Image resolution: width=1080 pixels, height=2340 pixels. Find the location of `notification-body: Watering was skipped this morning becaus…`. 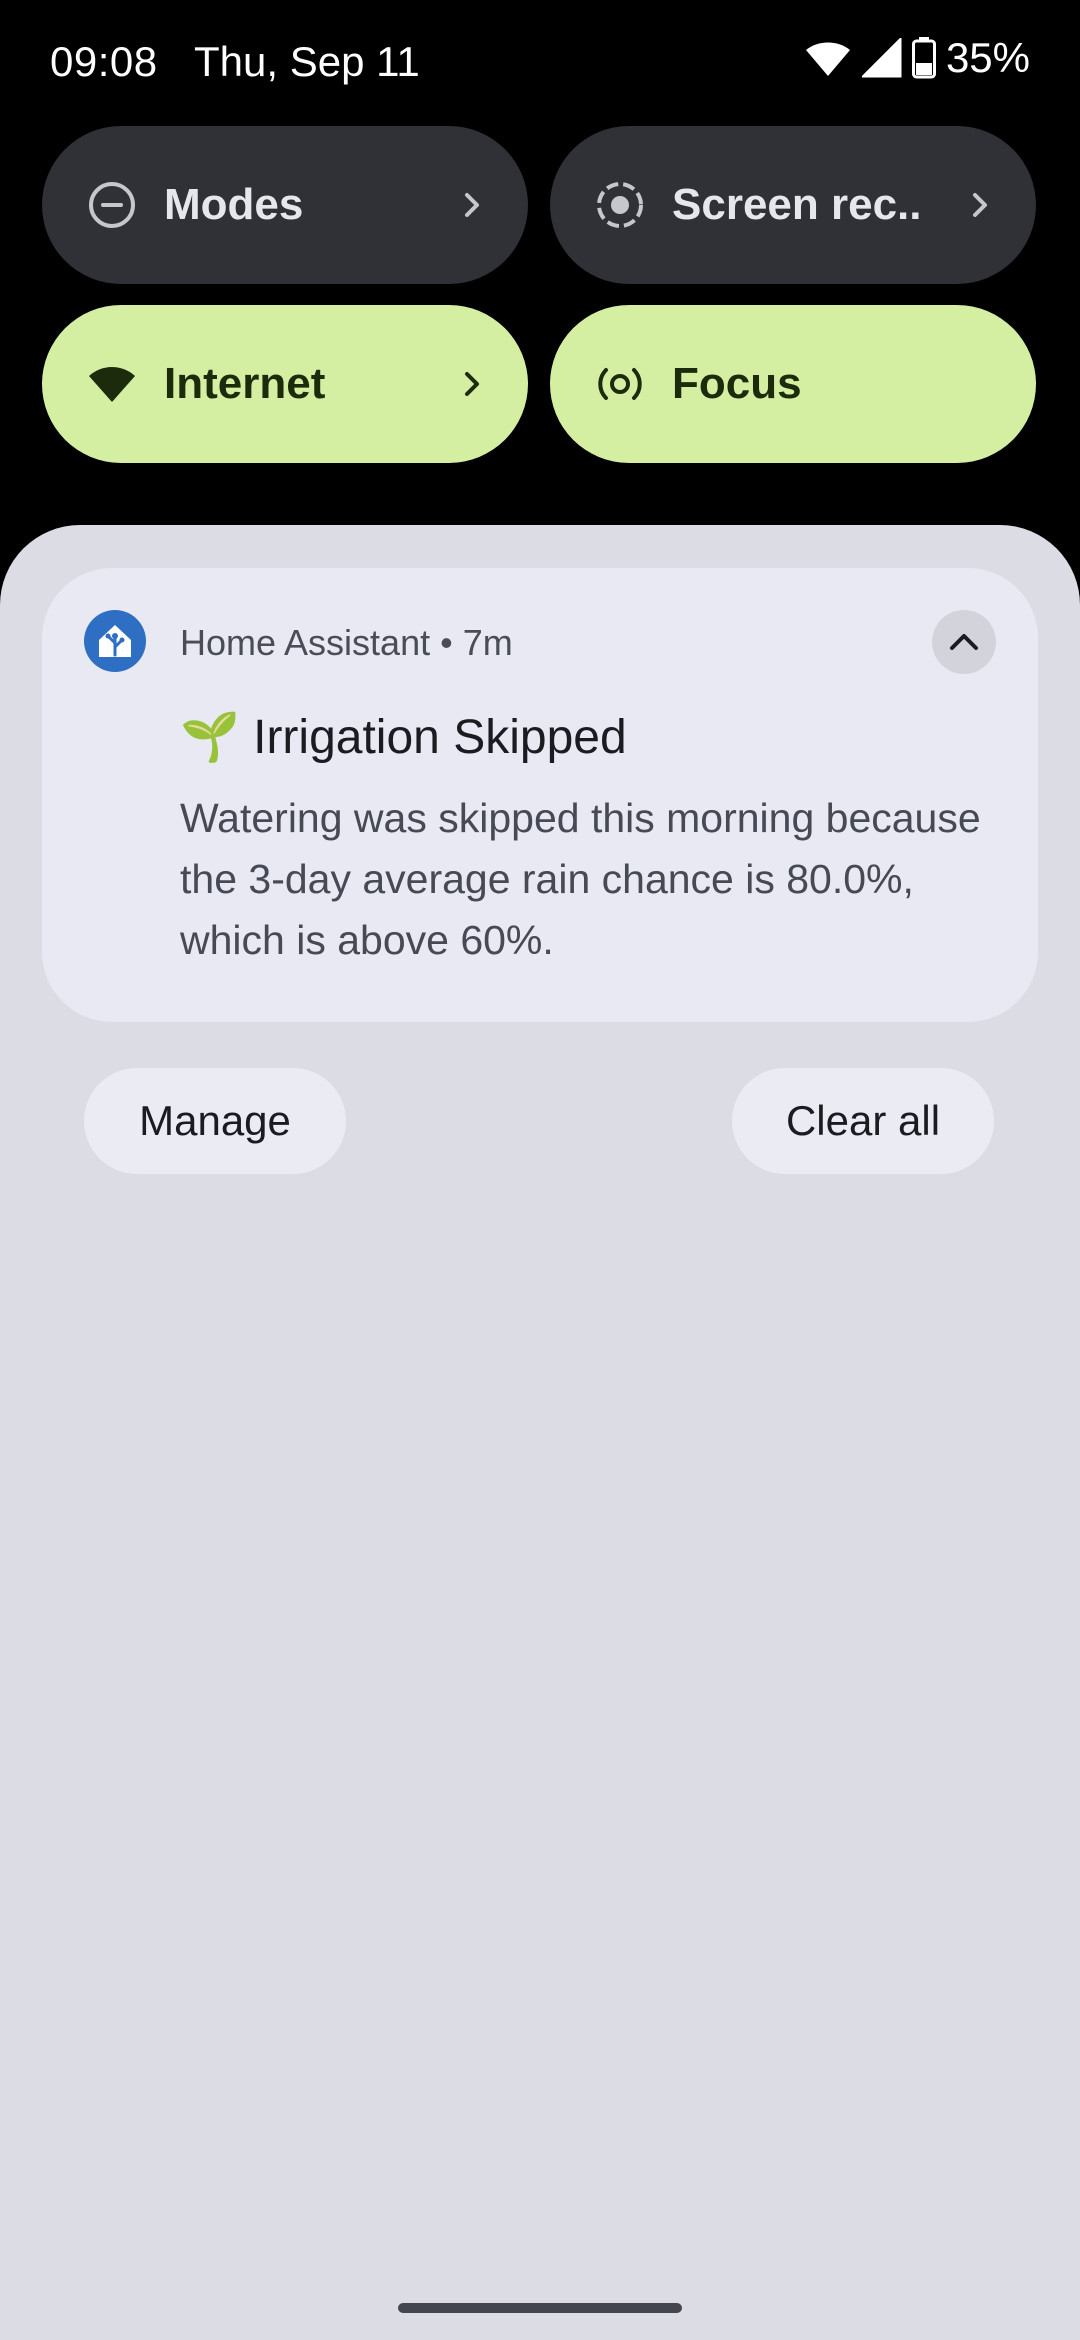

notification-body: Watering was skipped this morning becaus… is located at coordinates (580, 879).